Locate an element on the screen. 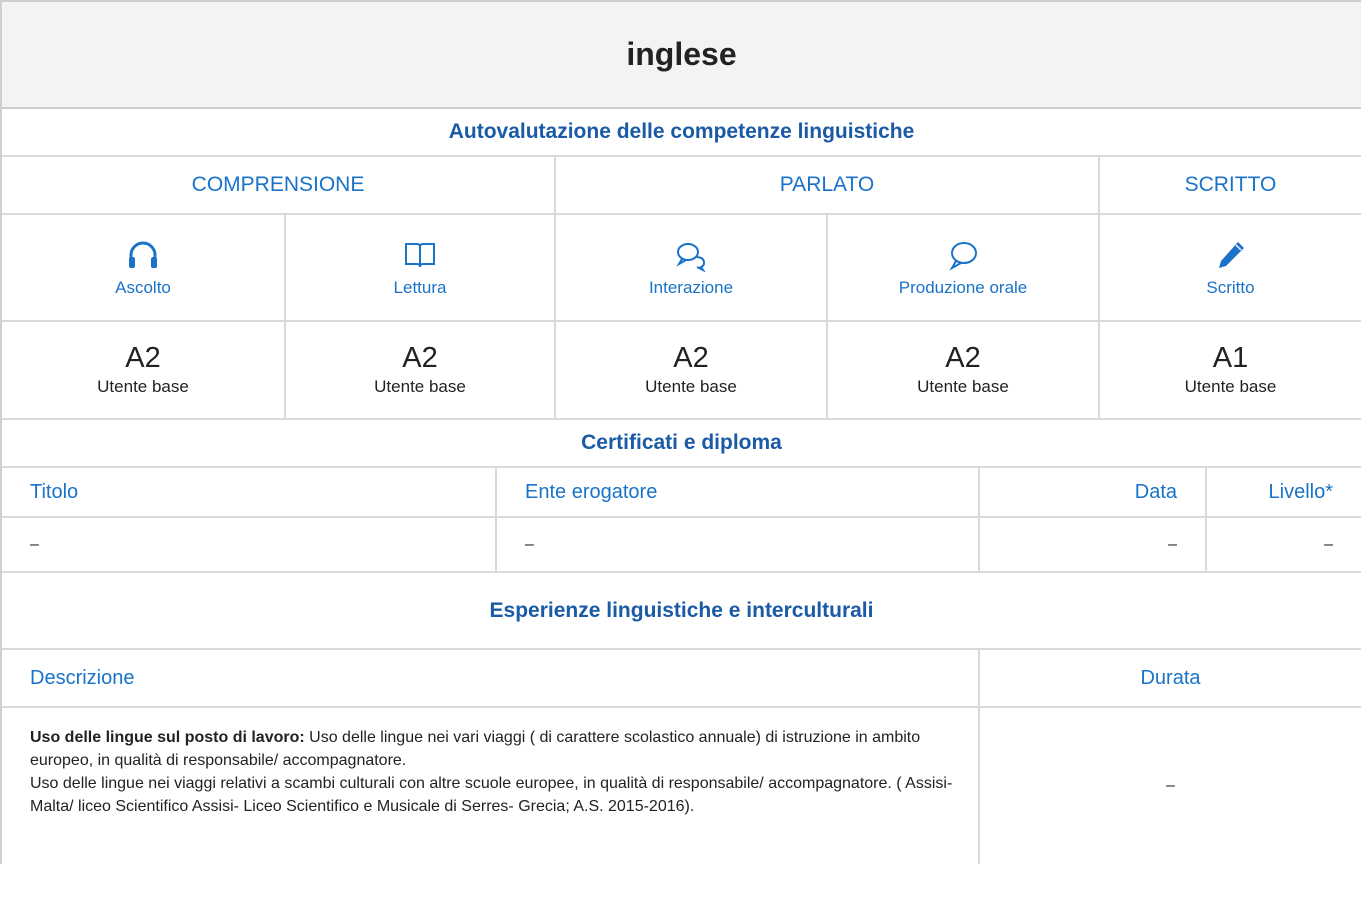  level-ascolto: A2 Utente base is located at coordinates (144, 370).